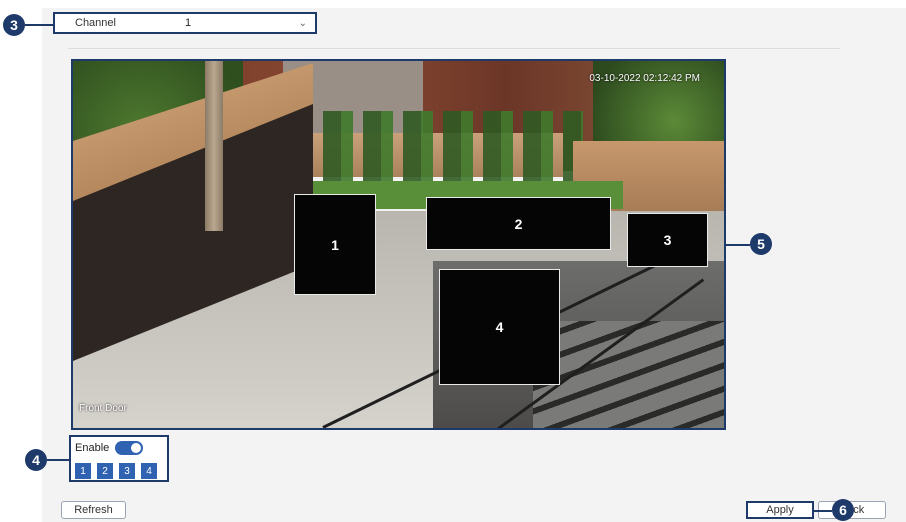 The image size is (906, 522). Describe the element at coordinates (149, 471) in the screenshot. I see `zone-button-4: 4` at that location.